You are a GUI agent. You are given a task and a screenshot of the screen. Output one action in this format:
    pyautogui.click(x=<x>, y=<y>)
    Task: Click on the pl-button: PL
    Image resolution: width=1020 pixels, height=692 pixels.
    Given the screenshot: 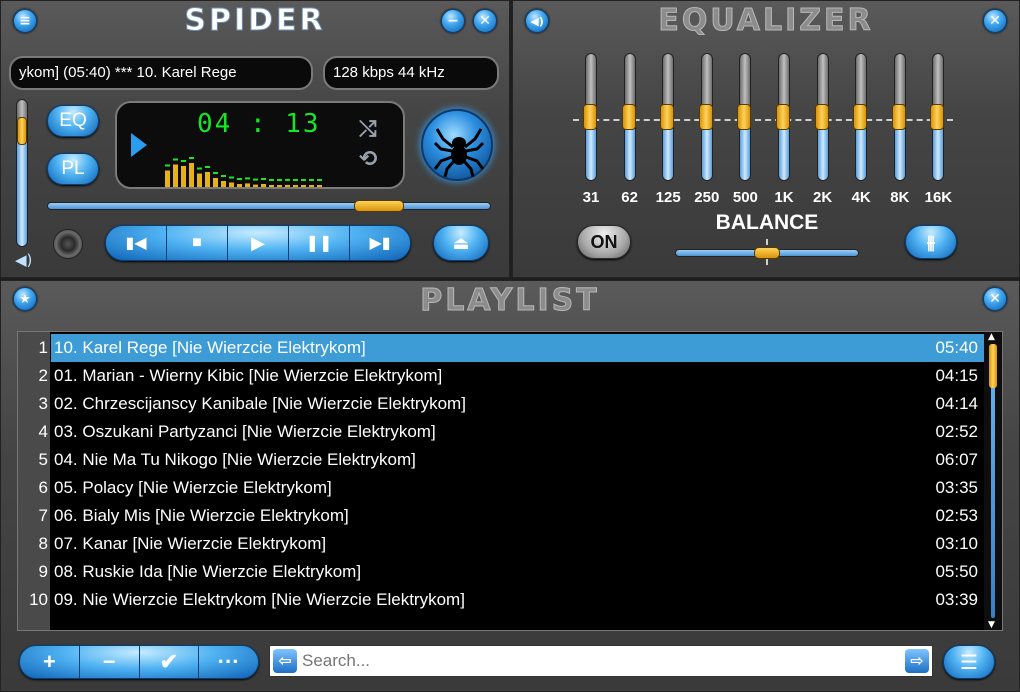 What is the action you would take?
    pyautogui.click(x=73, y=169)
    